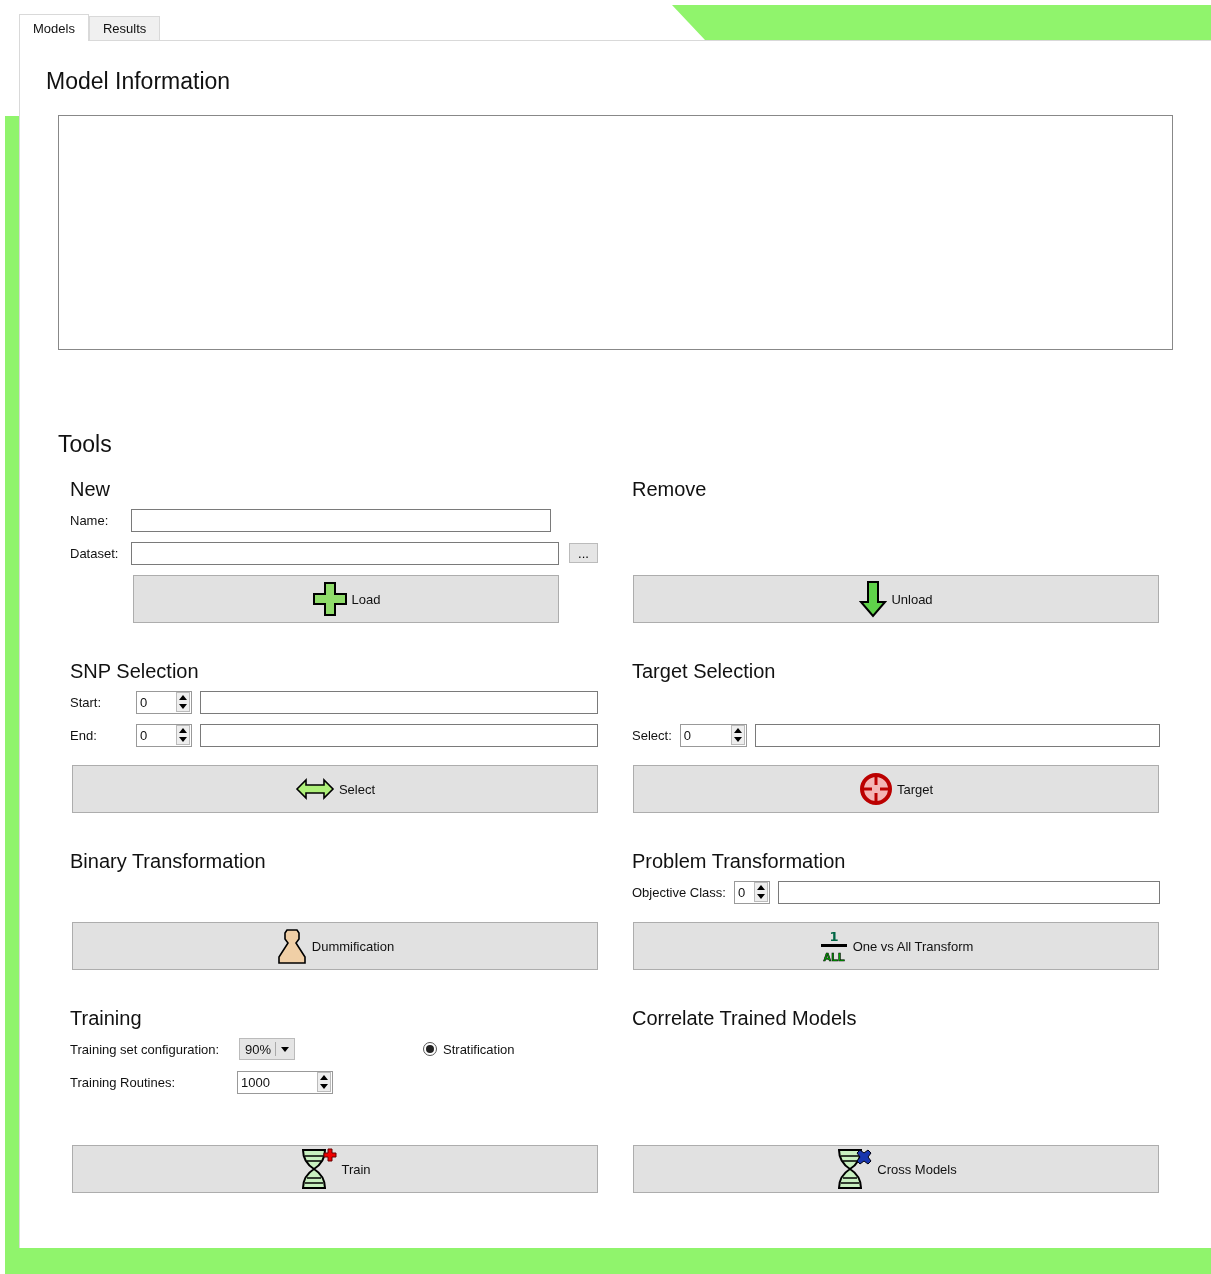  What do you see at coordinates (335, 946) in the screenshot?
I see `action-button: Dummification` at bounding box center [335, 946].